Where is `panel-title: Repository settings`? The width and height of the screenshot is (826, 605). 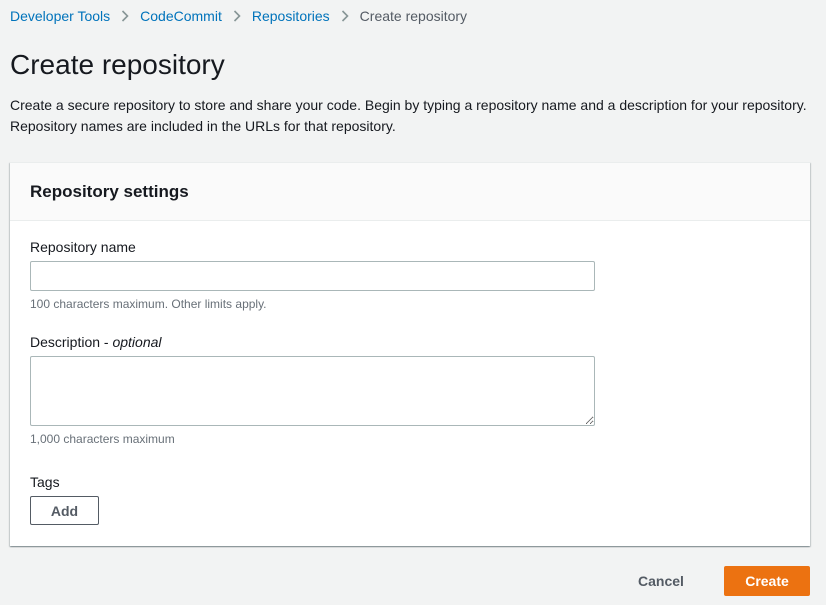 panel-title: Repository settings is located at coordinates (109, 191).